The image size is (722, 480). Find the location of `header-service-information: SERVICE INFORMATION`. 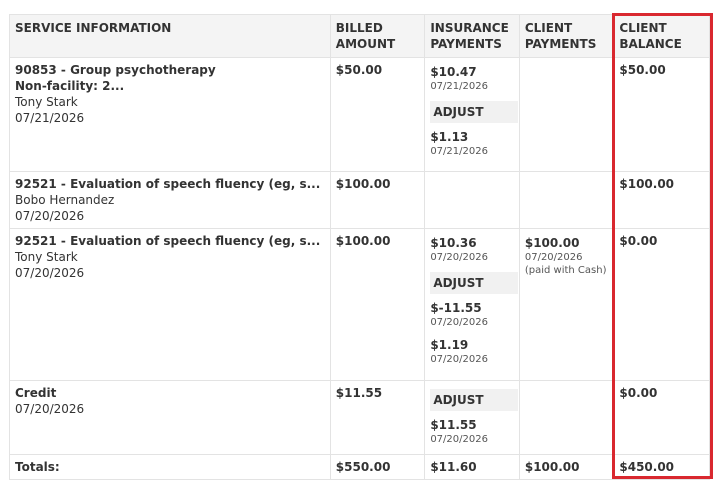

header-service-information: SERVICE INFORMATION is located at coordinates (170, 36).